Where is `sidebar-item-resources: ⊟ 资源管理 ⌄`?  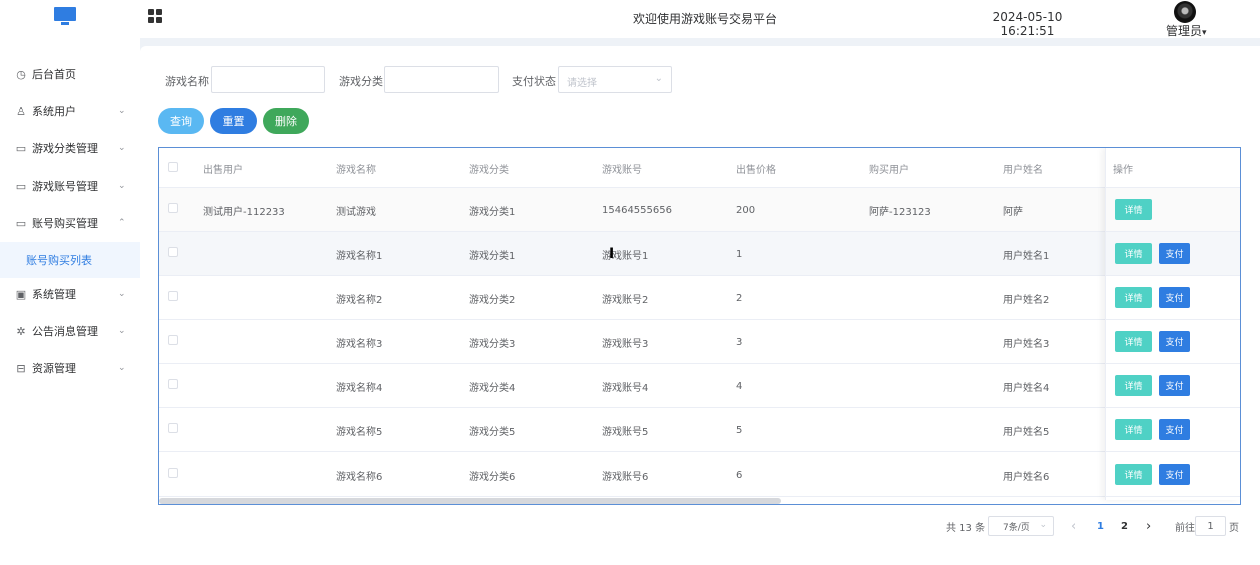
sidebar-item-resources: ⊟ 资源管理 ⌄ is located at coordinates (70, 368).